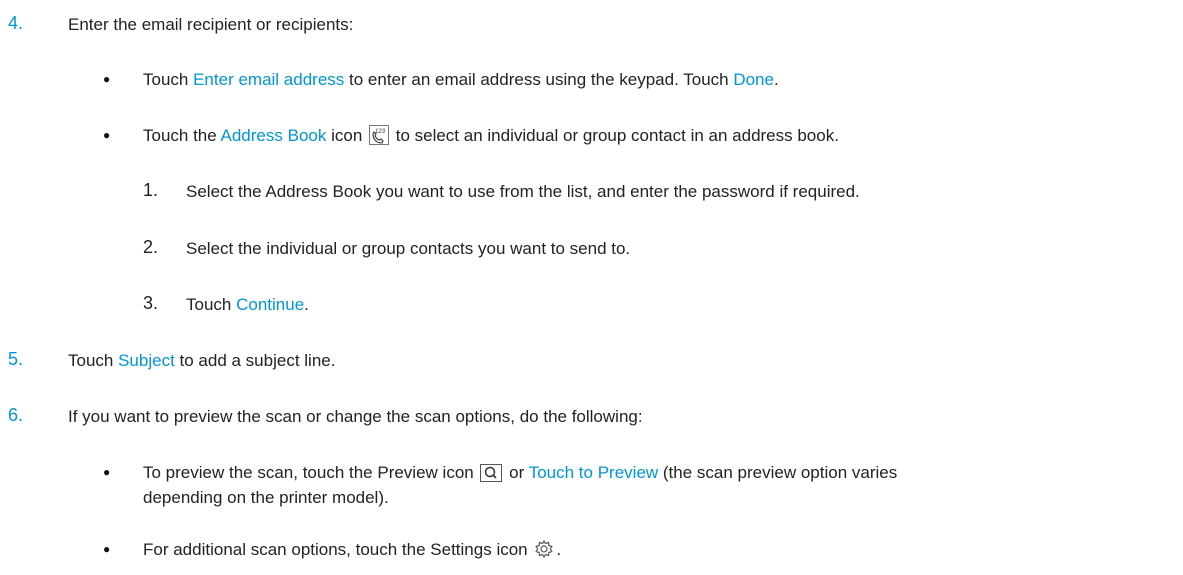 Image resolution: width=1183 pixels, height=575 pixels. I want to click on svg-text: 123, so click(380, 132).